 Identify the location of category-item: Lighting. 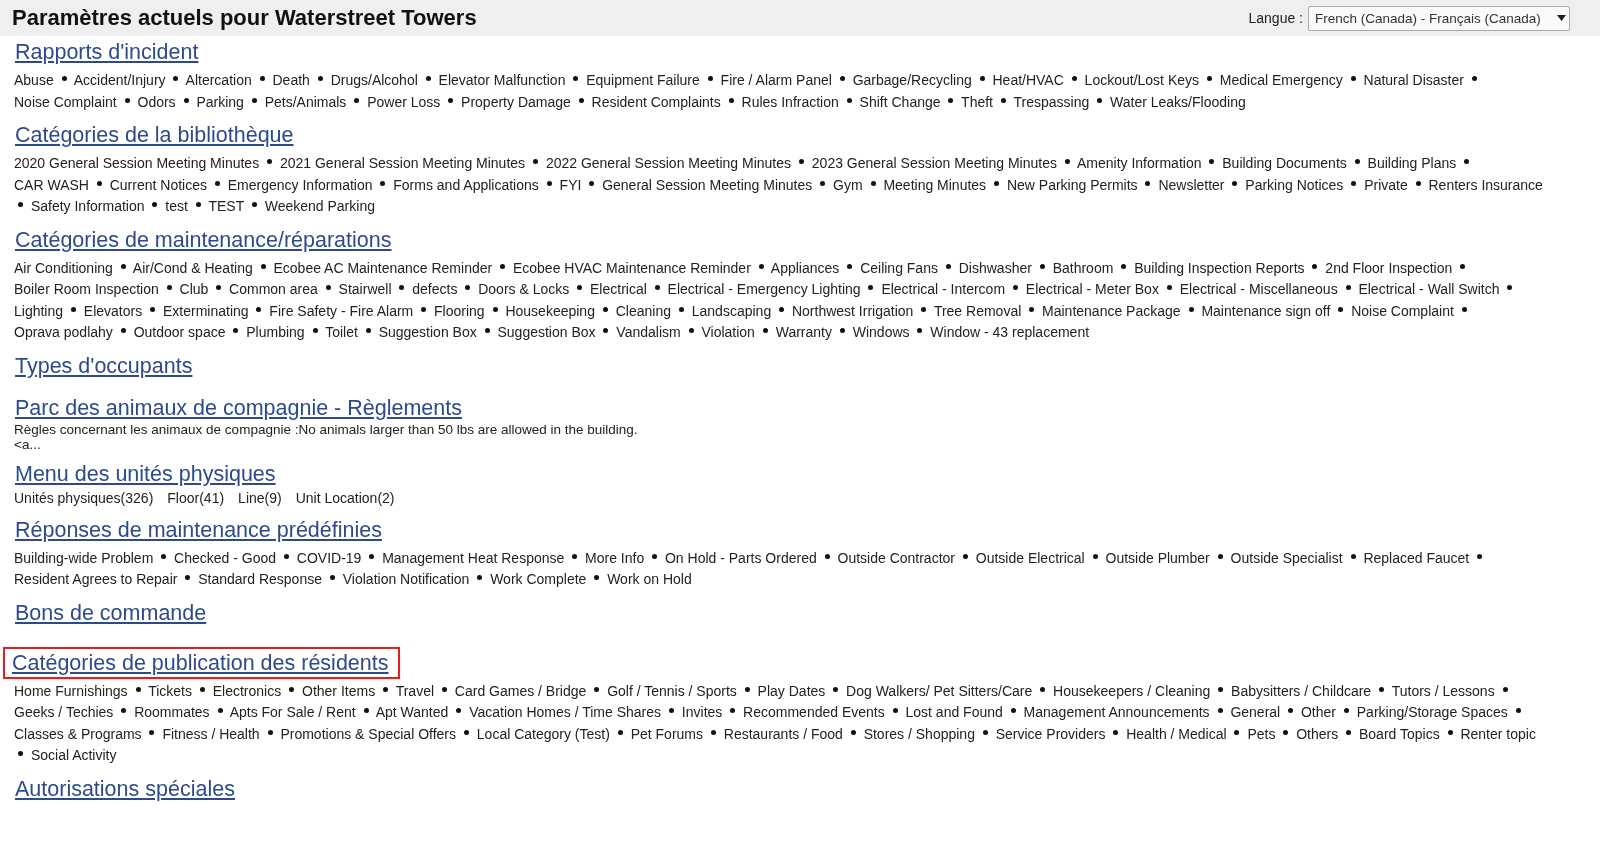
(39, 310).